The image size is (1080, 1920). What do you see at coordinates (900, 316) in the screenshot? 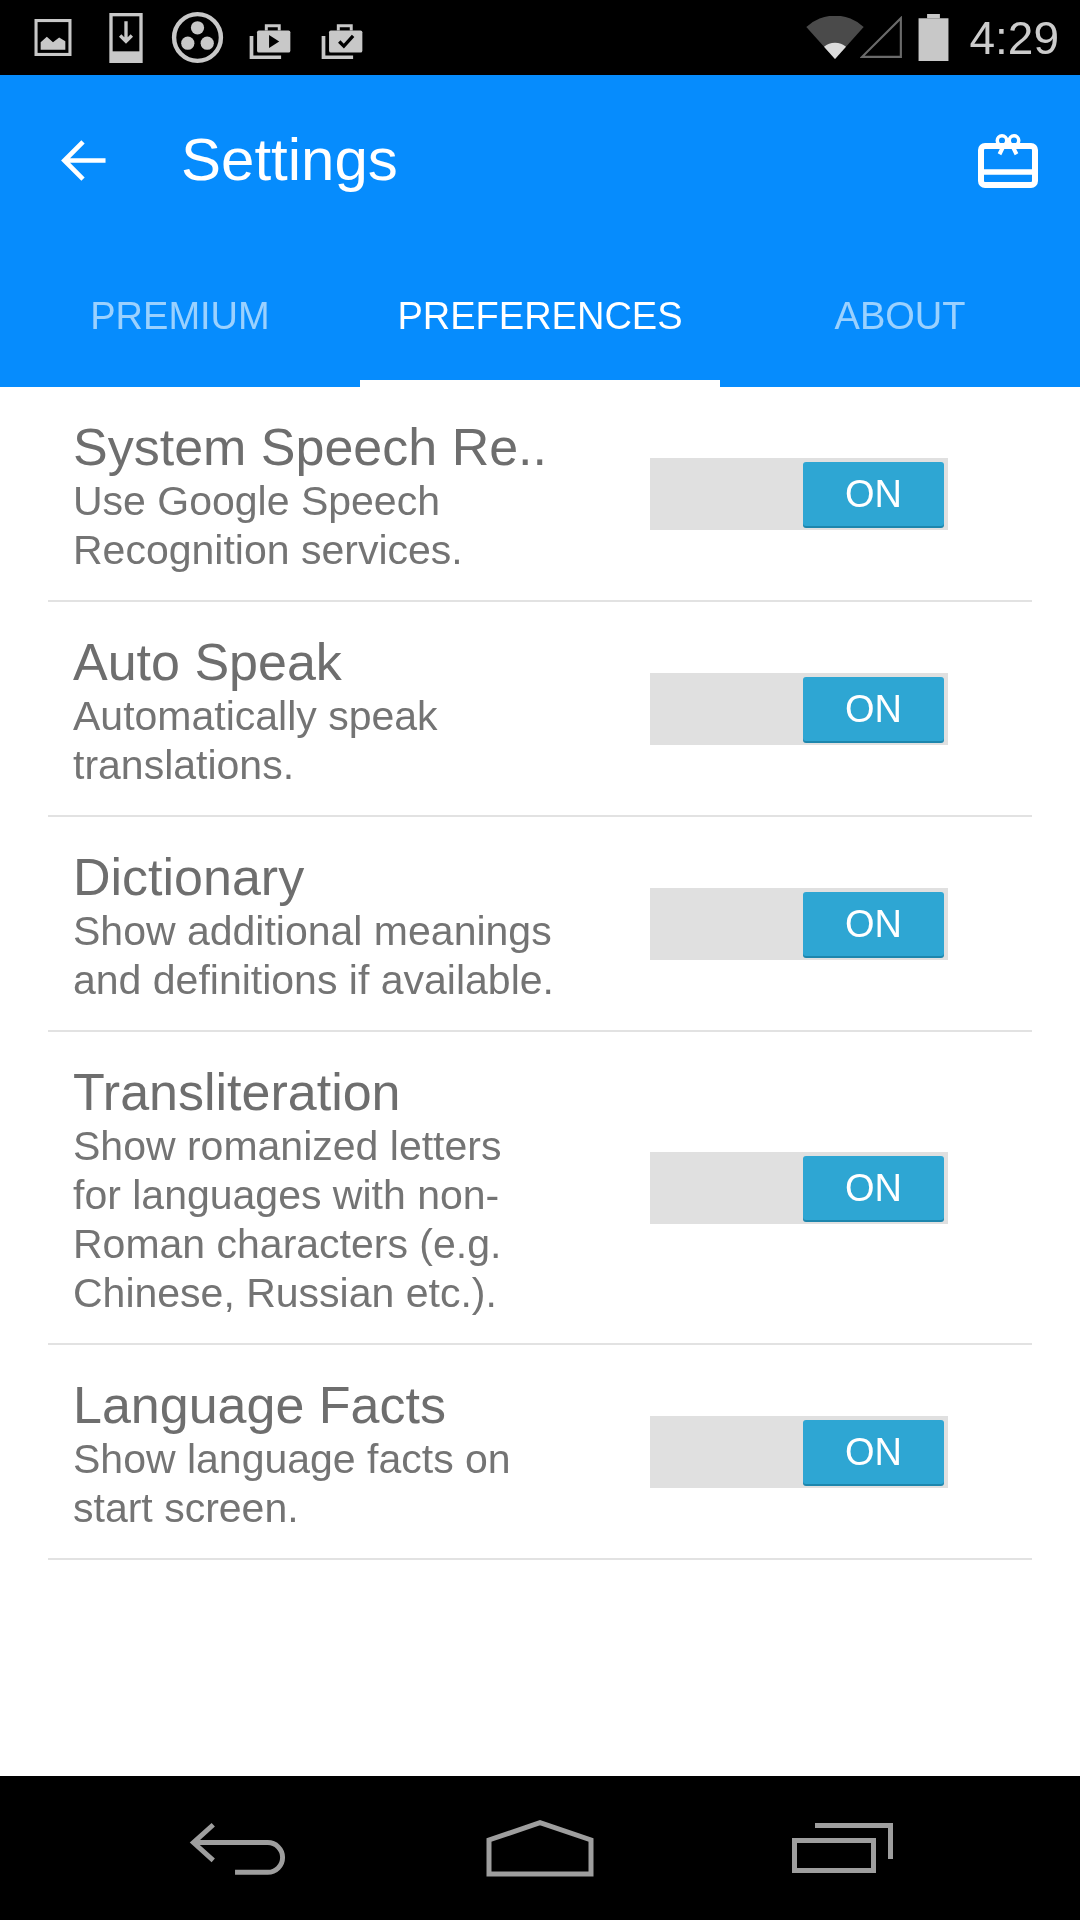
I see `tab: ABOUT` at bounding box center [900, 316].